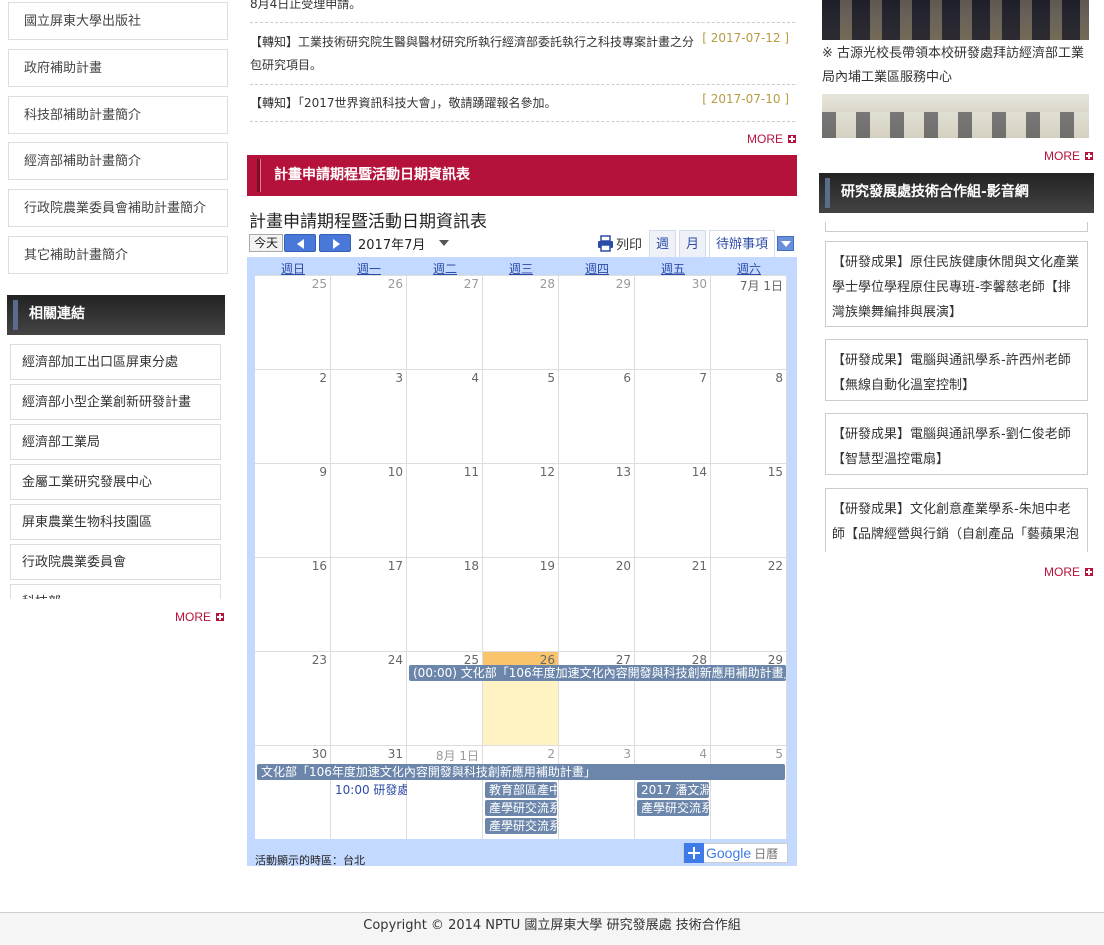 The image size is (1104, 945). What do you see at coordinates (956, 370) in the screenshot?
I see `av-item: 【研發成果】電腦與通訊學系-許西州老師【無線自動化溫室控制】` at bounding box center [956, 370].